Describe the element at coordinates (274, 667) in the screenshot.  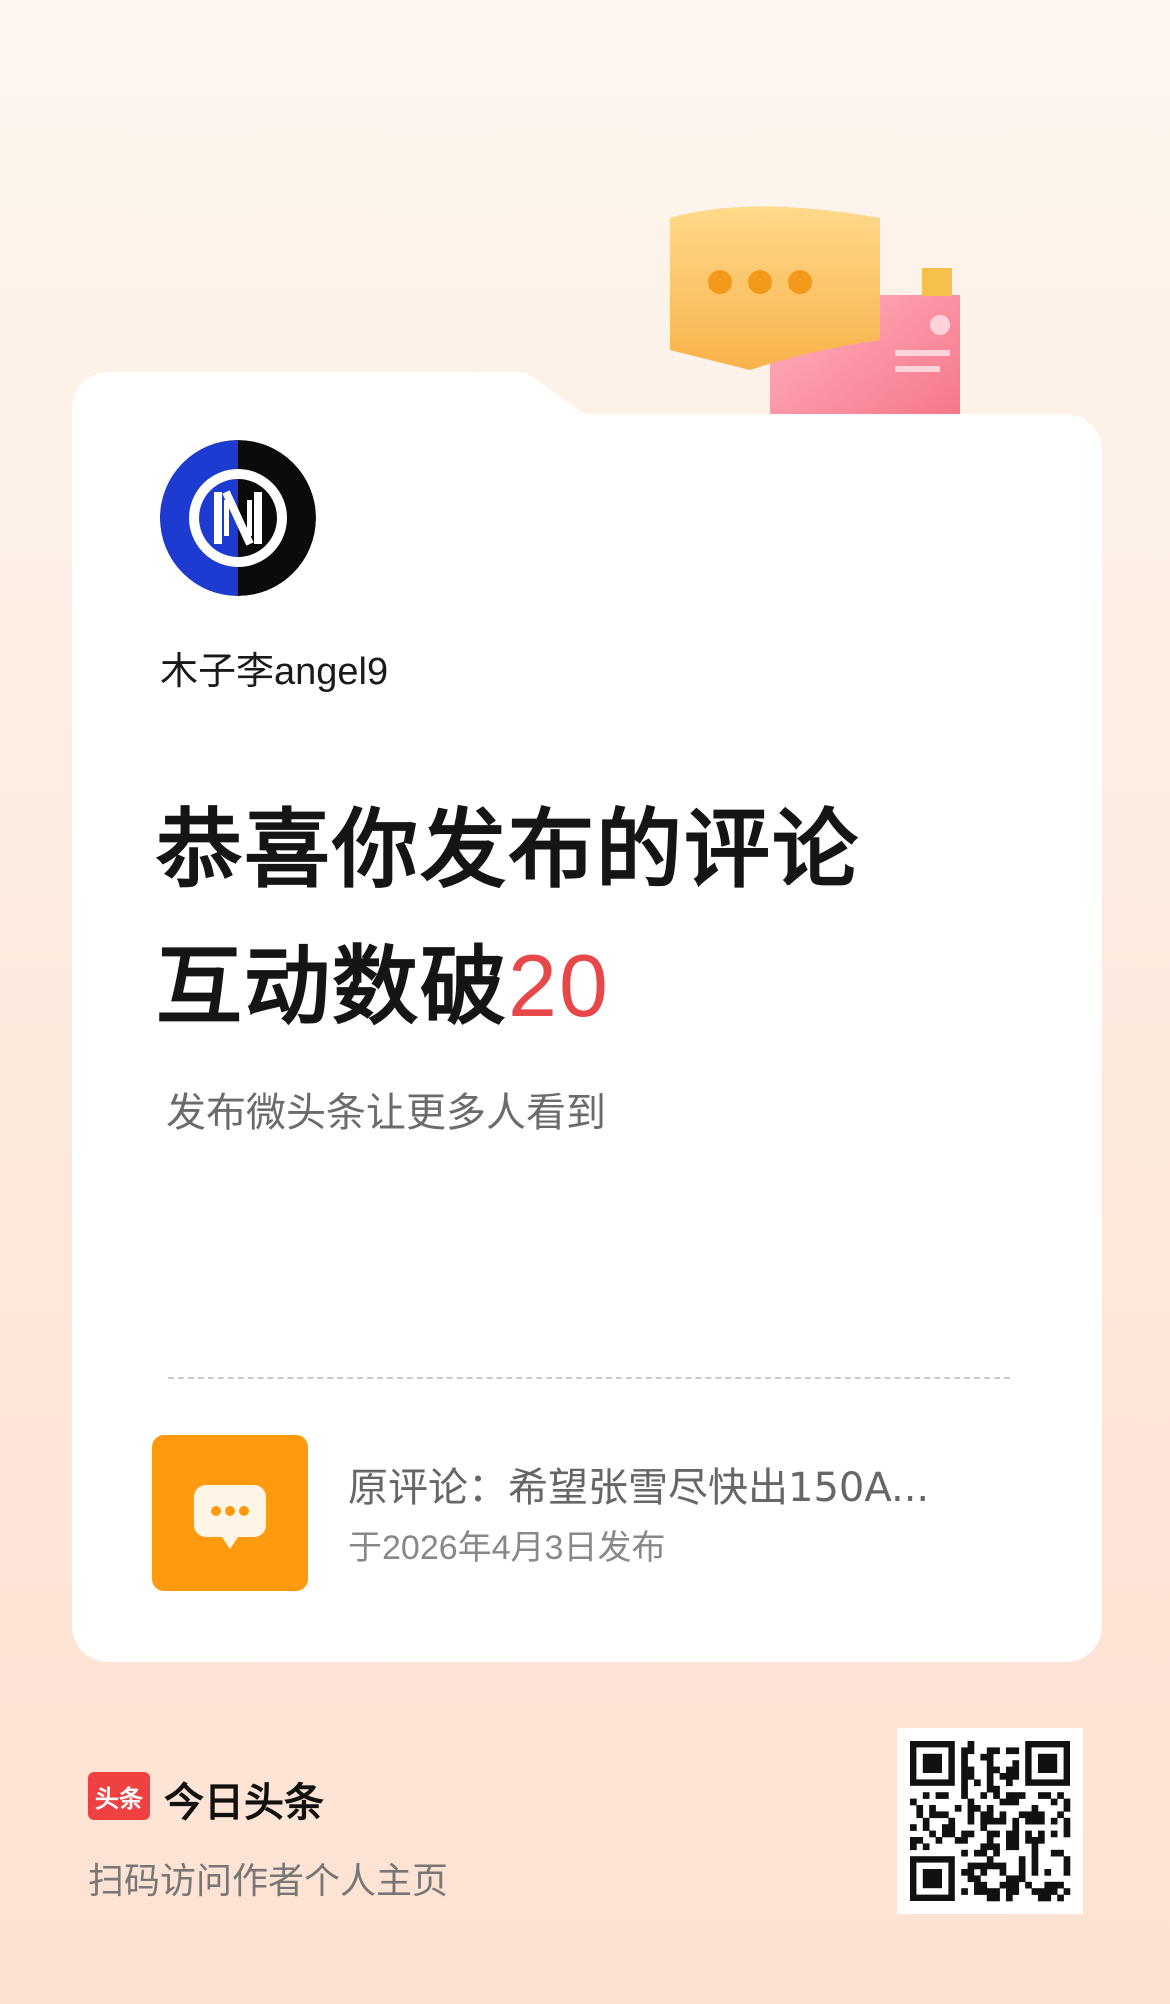
I see `username: 木子李angel9` at that location.